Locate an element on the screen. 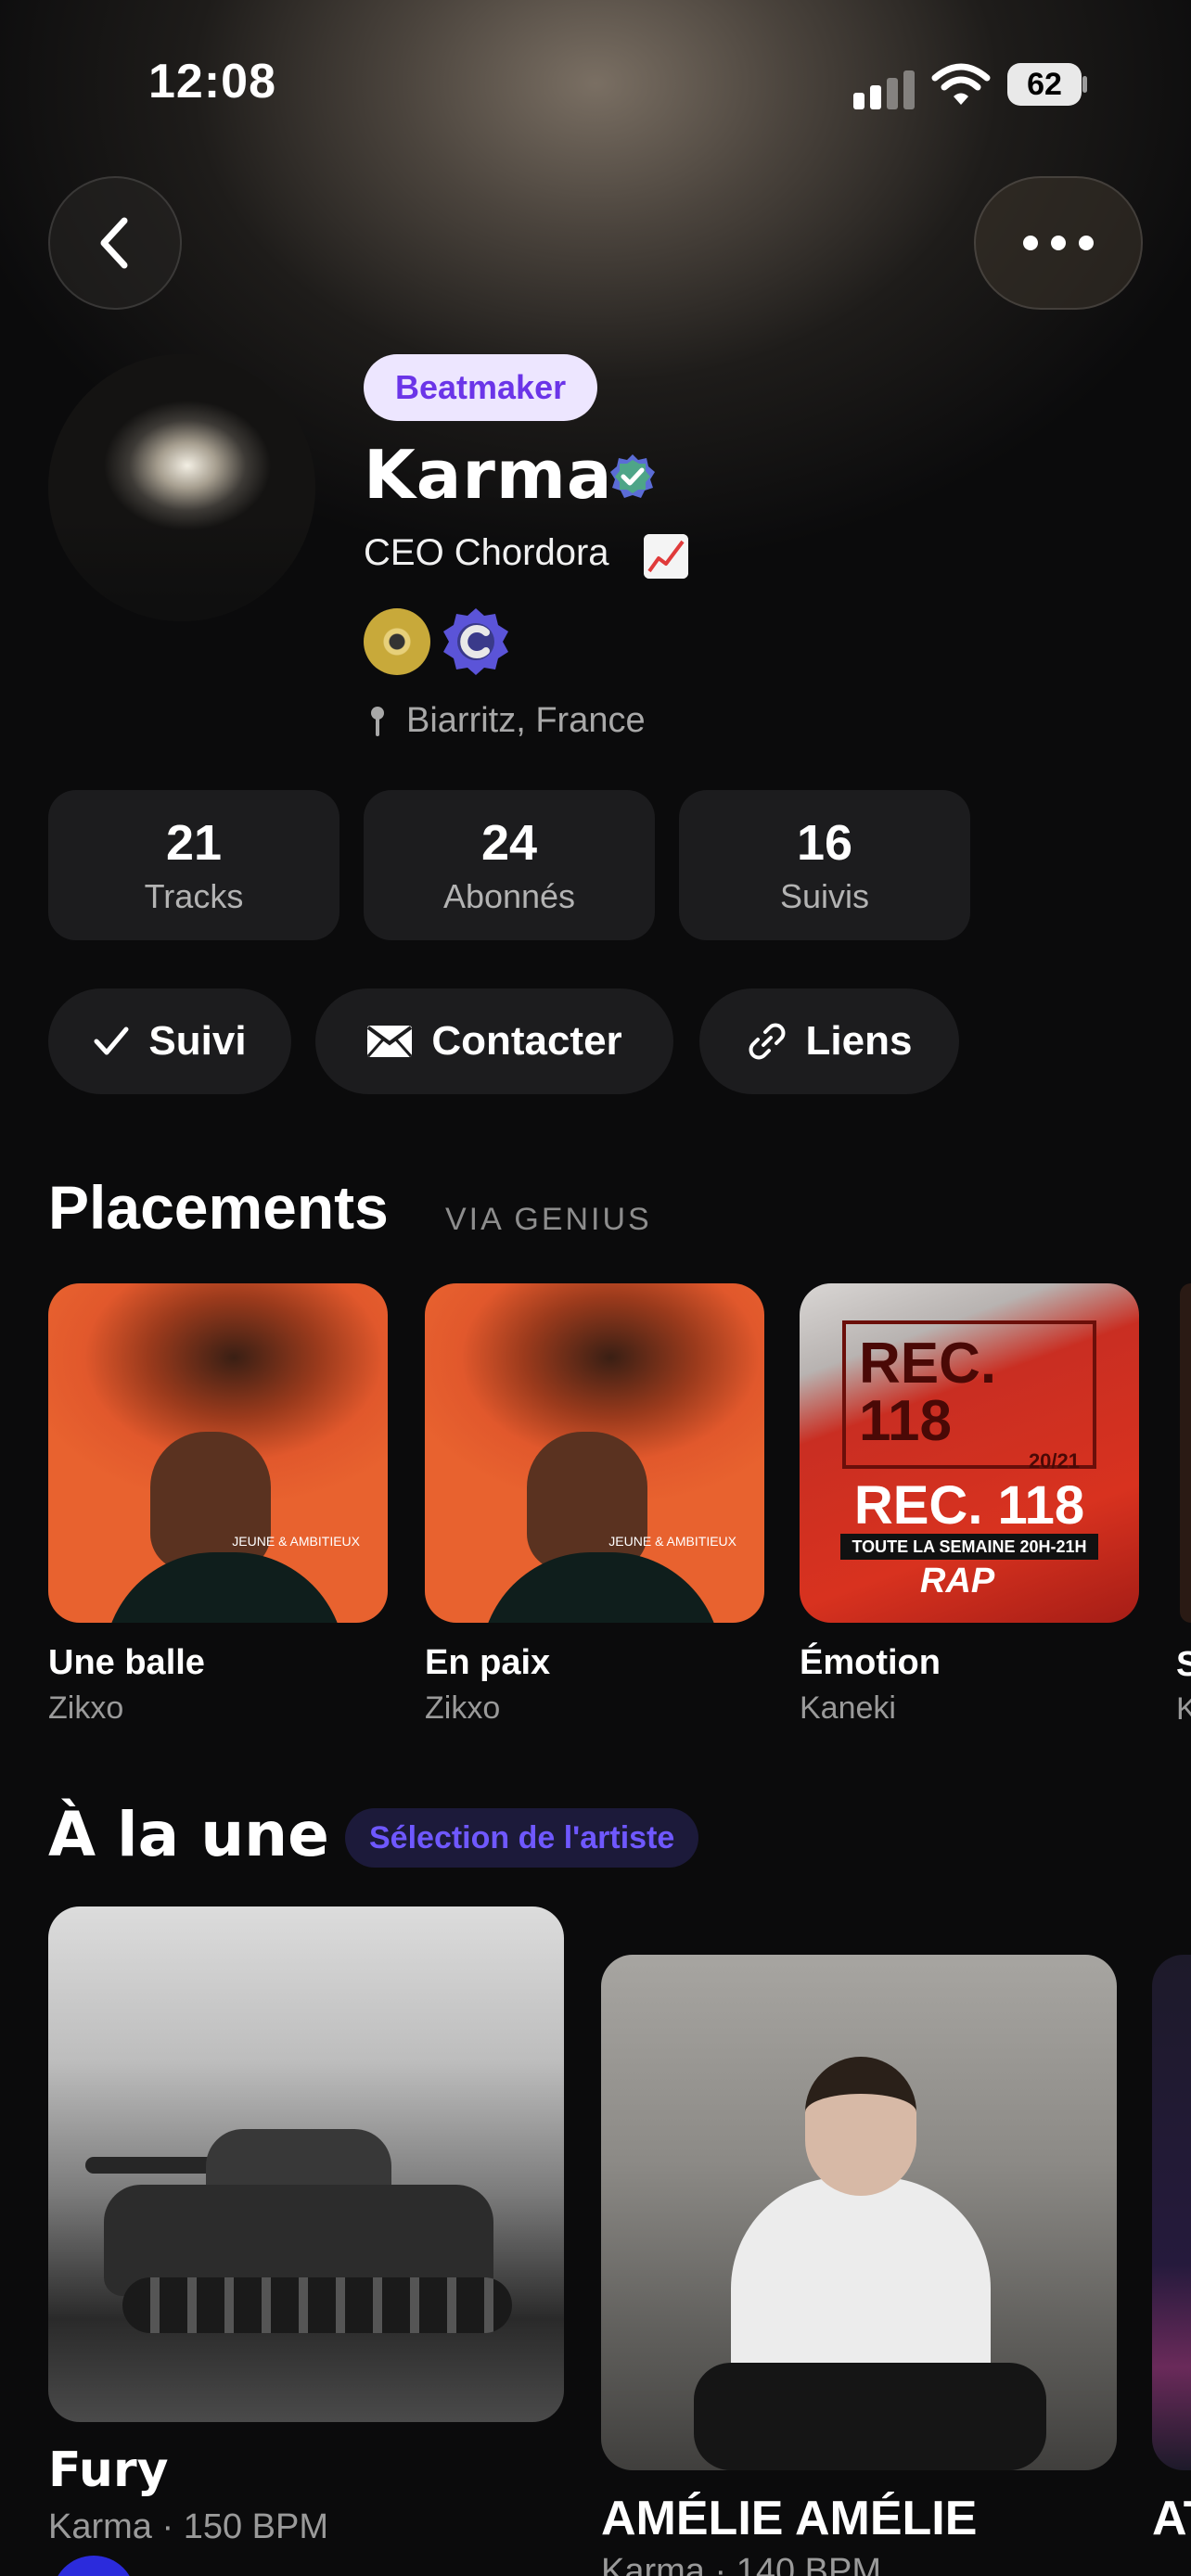 This screenshot has width=1191, height=2576. rec-rap: RAP is located at coordinates (958, 1581).